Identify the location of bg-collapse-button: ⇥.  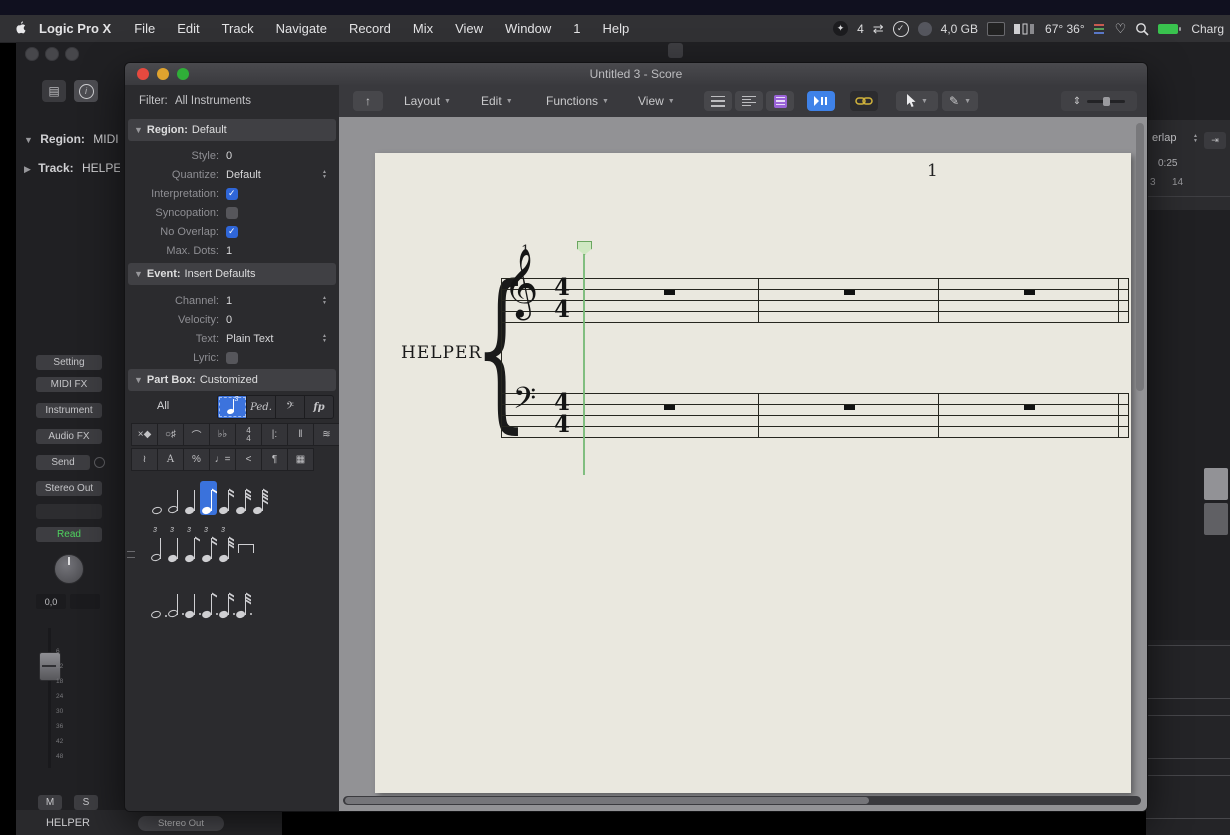
(1215, 140).